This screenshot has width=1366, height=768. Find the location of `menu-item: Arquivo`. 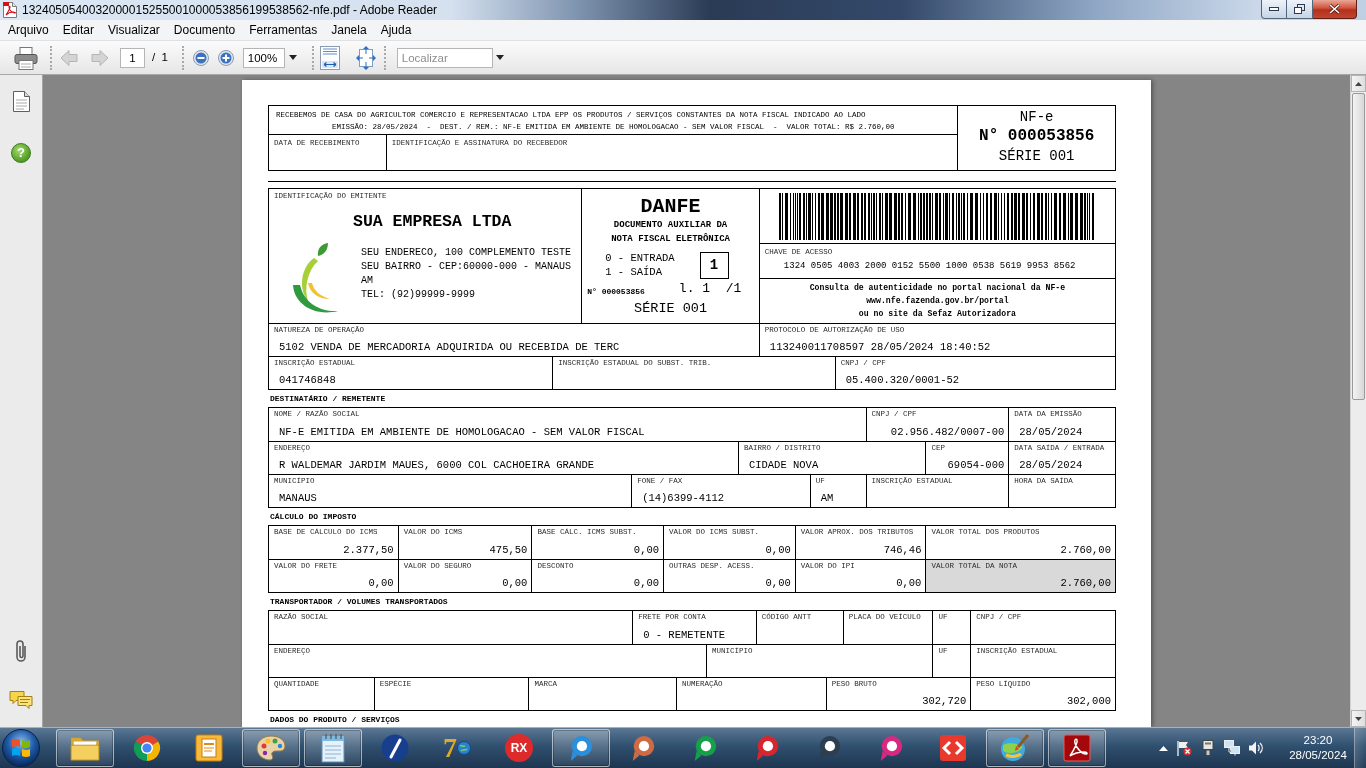

menu-item: Arquivo is located at coordinates (28, 30).